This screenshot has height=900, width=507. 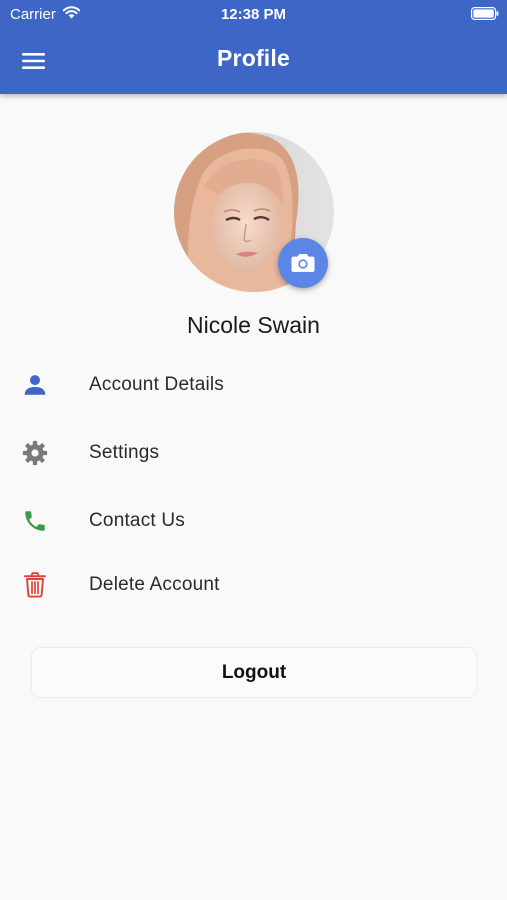 I want to click on user-name: Nicole Swain, so click(x=253, y=325).